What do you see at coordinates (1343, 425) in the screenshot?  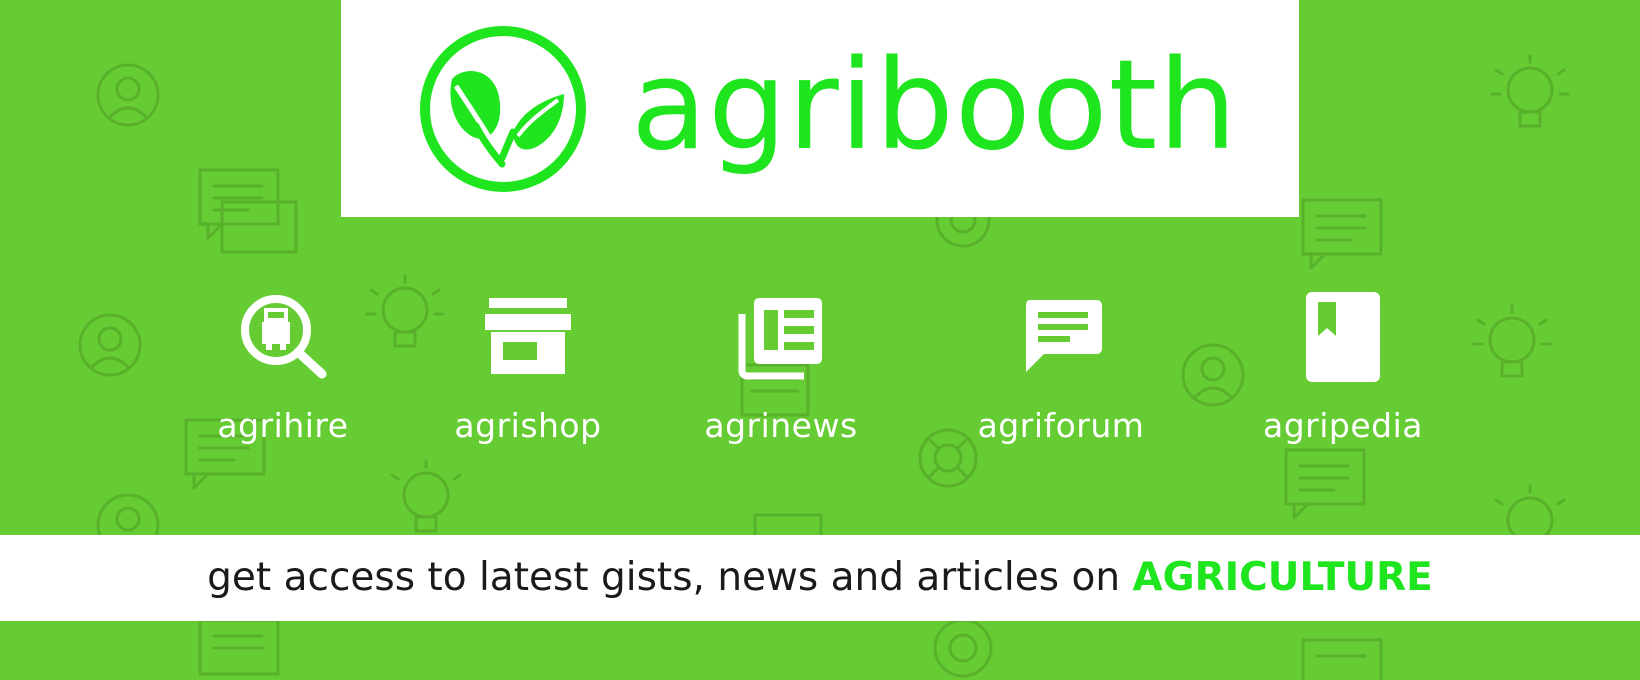 I see `nav-label: agripedia` at bounding box center [1343, 425].